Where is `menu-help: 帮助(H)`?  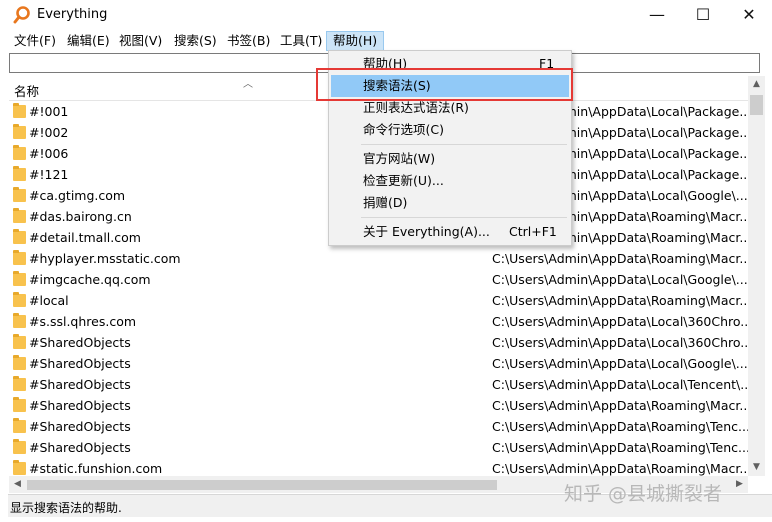
menu-help: 帮助(H) is located at coordinates (355, 41).